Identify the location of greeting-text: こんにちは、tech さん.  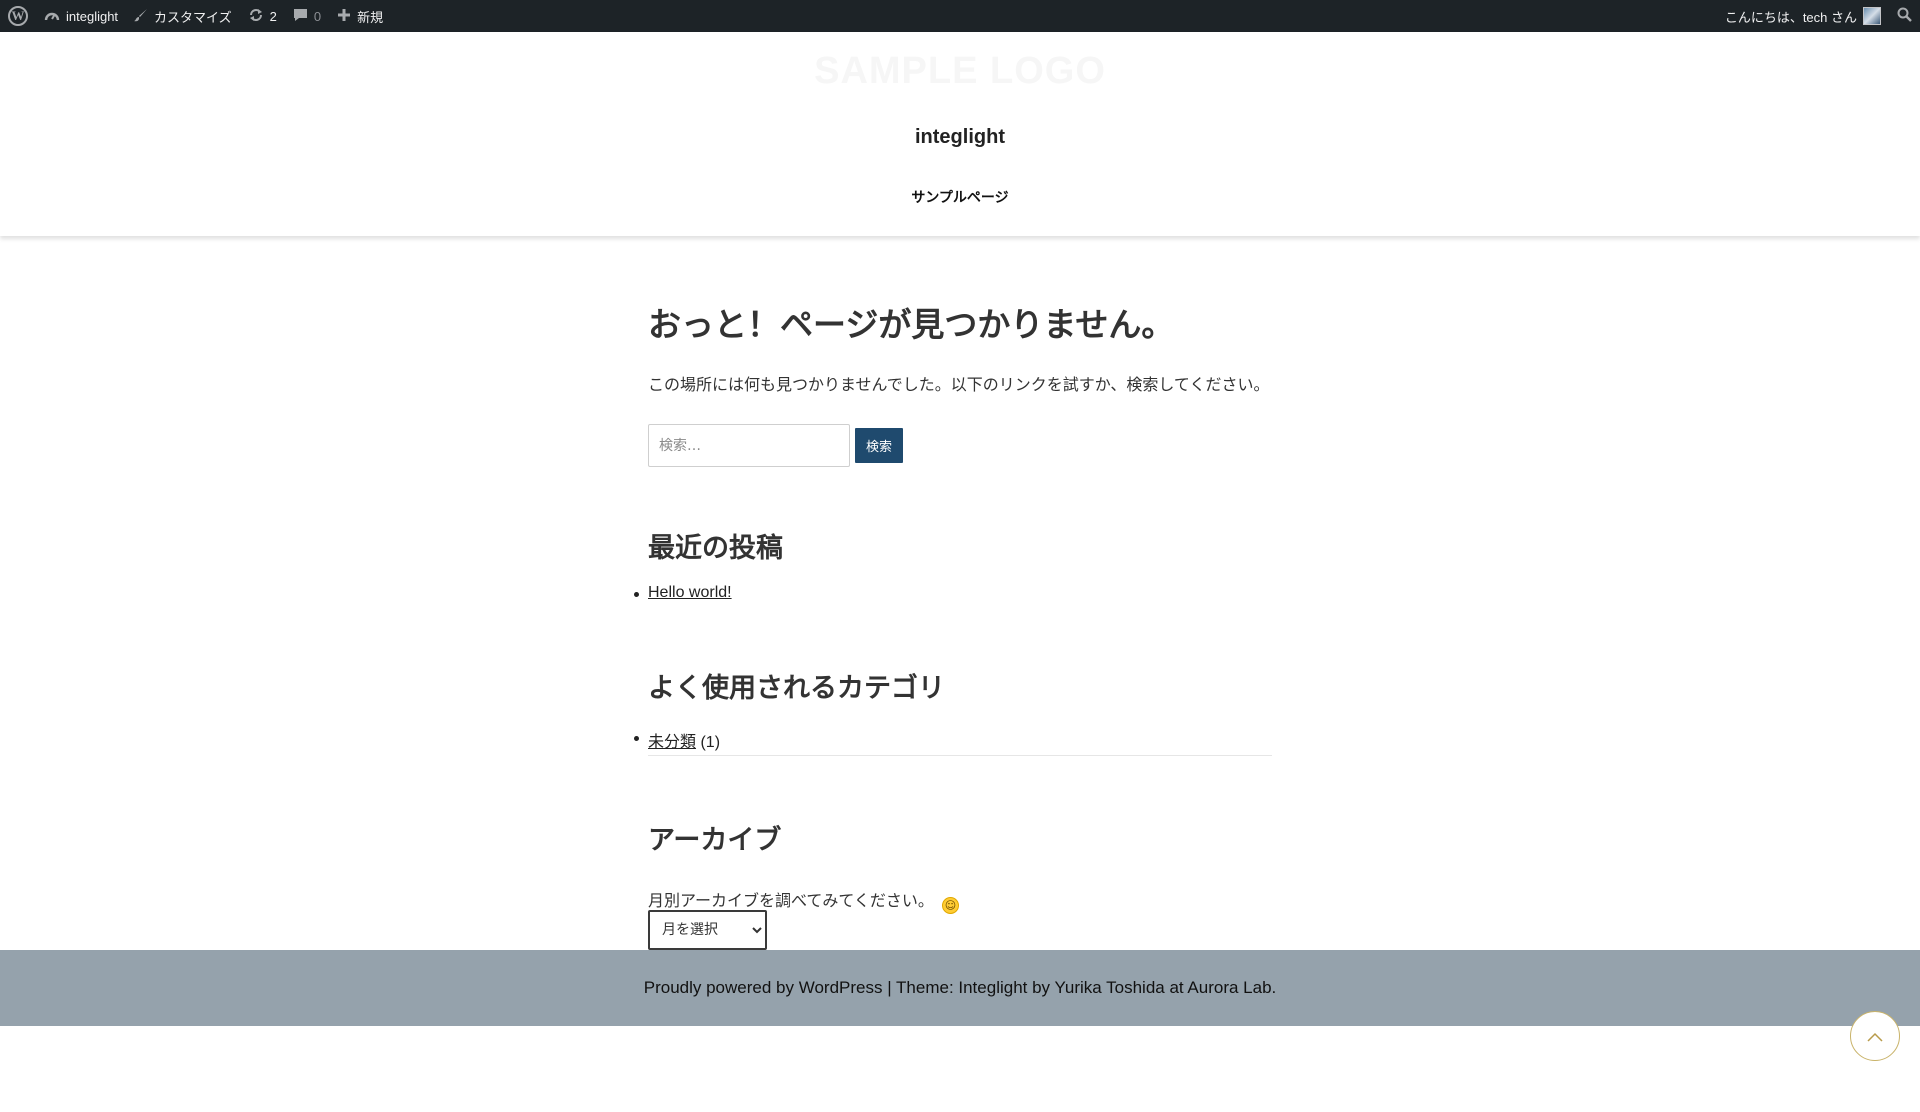
(1790, 17).